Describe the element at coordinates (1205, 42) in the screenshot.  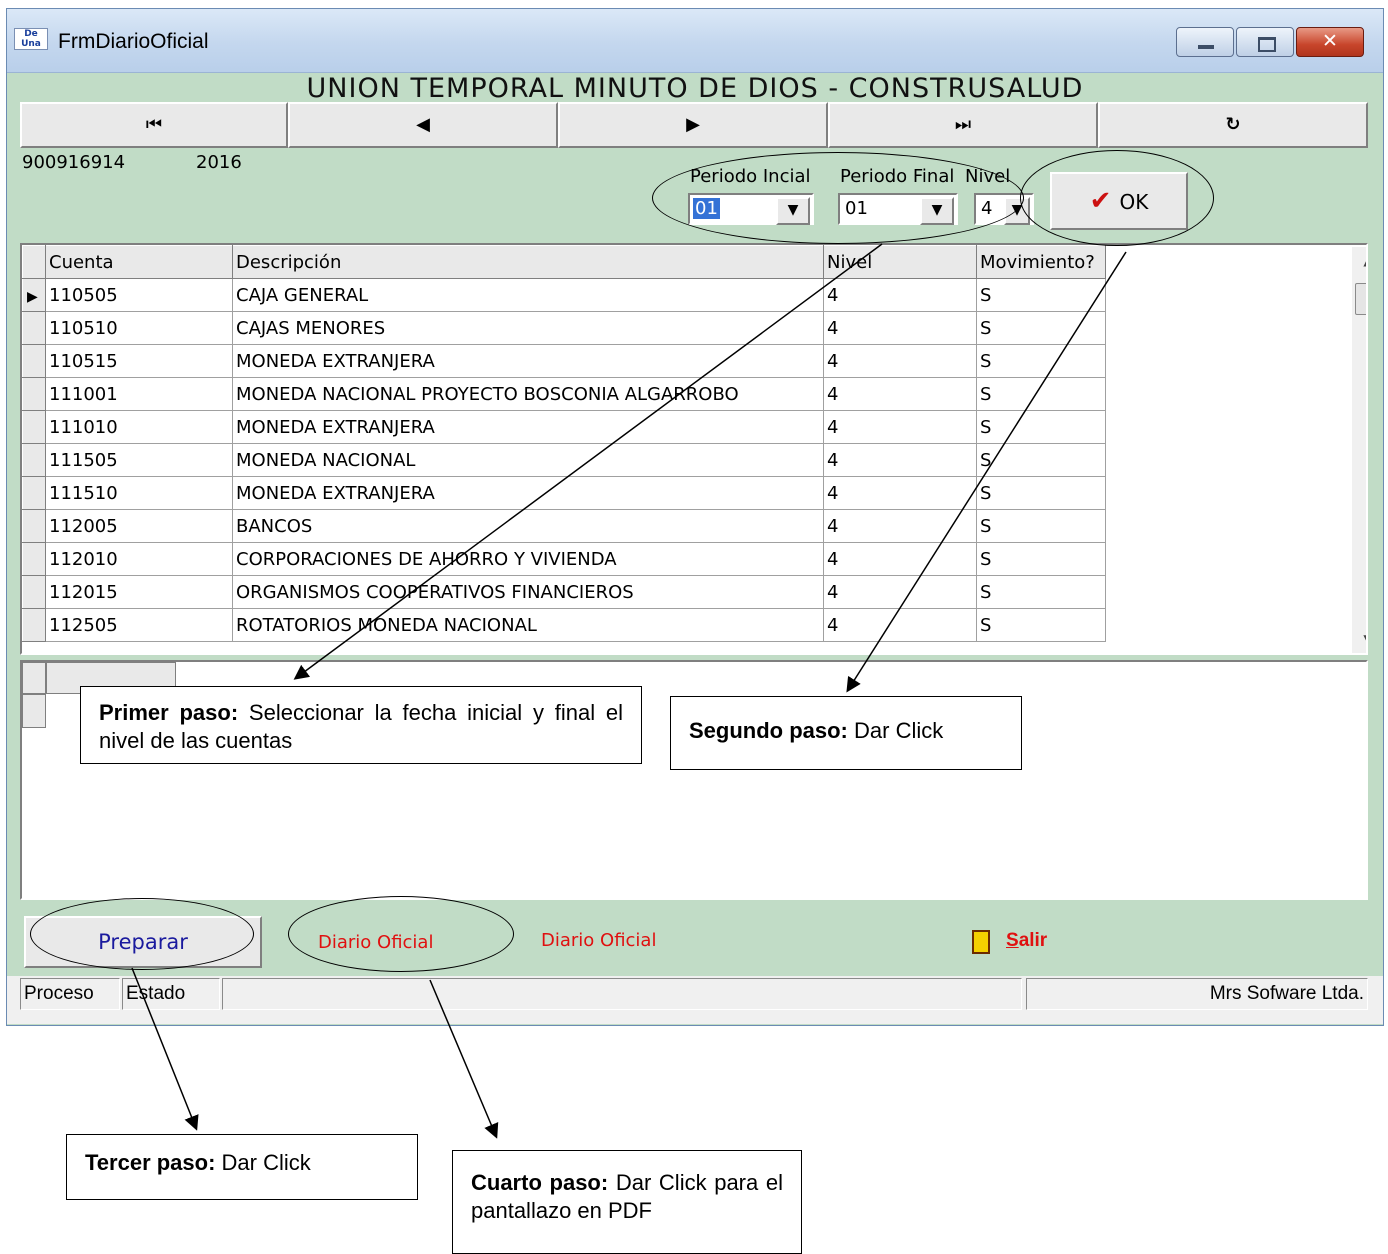
I see `minimize-button` at that location.